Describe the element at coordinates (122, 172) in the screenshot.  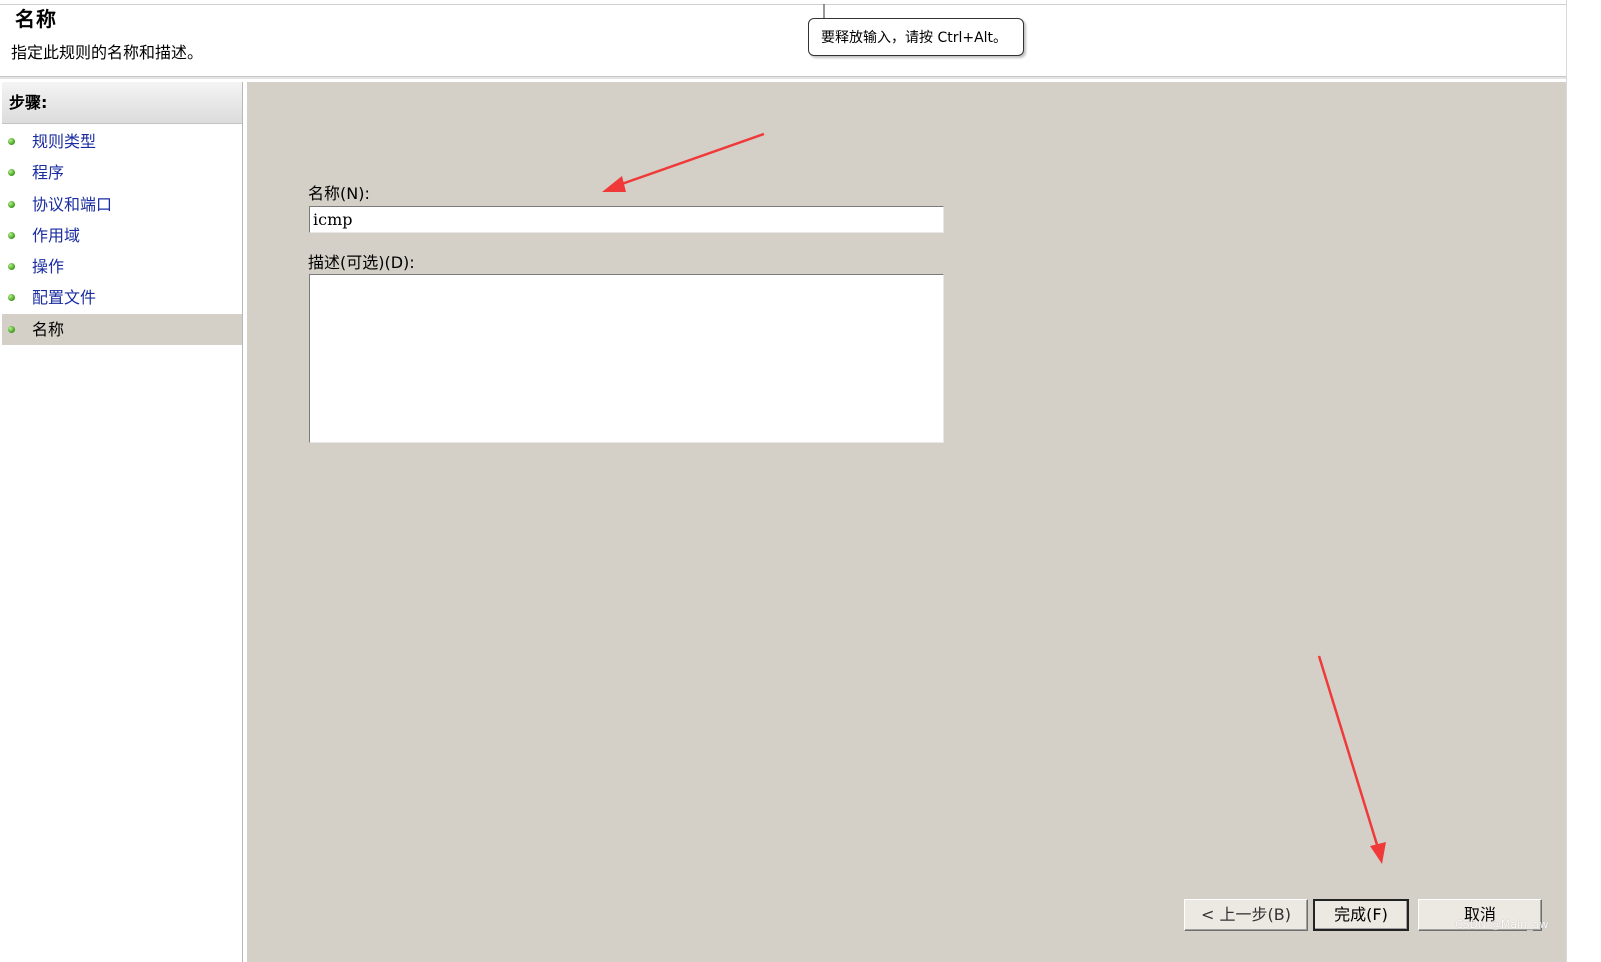
I see `step-program: 程序` at that location.